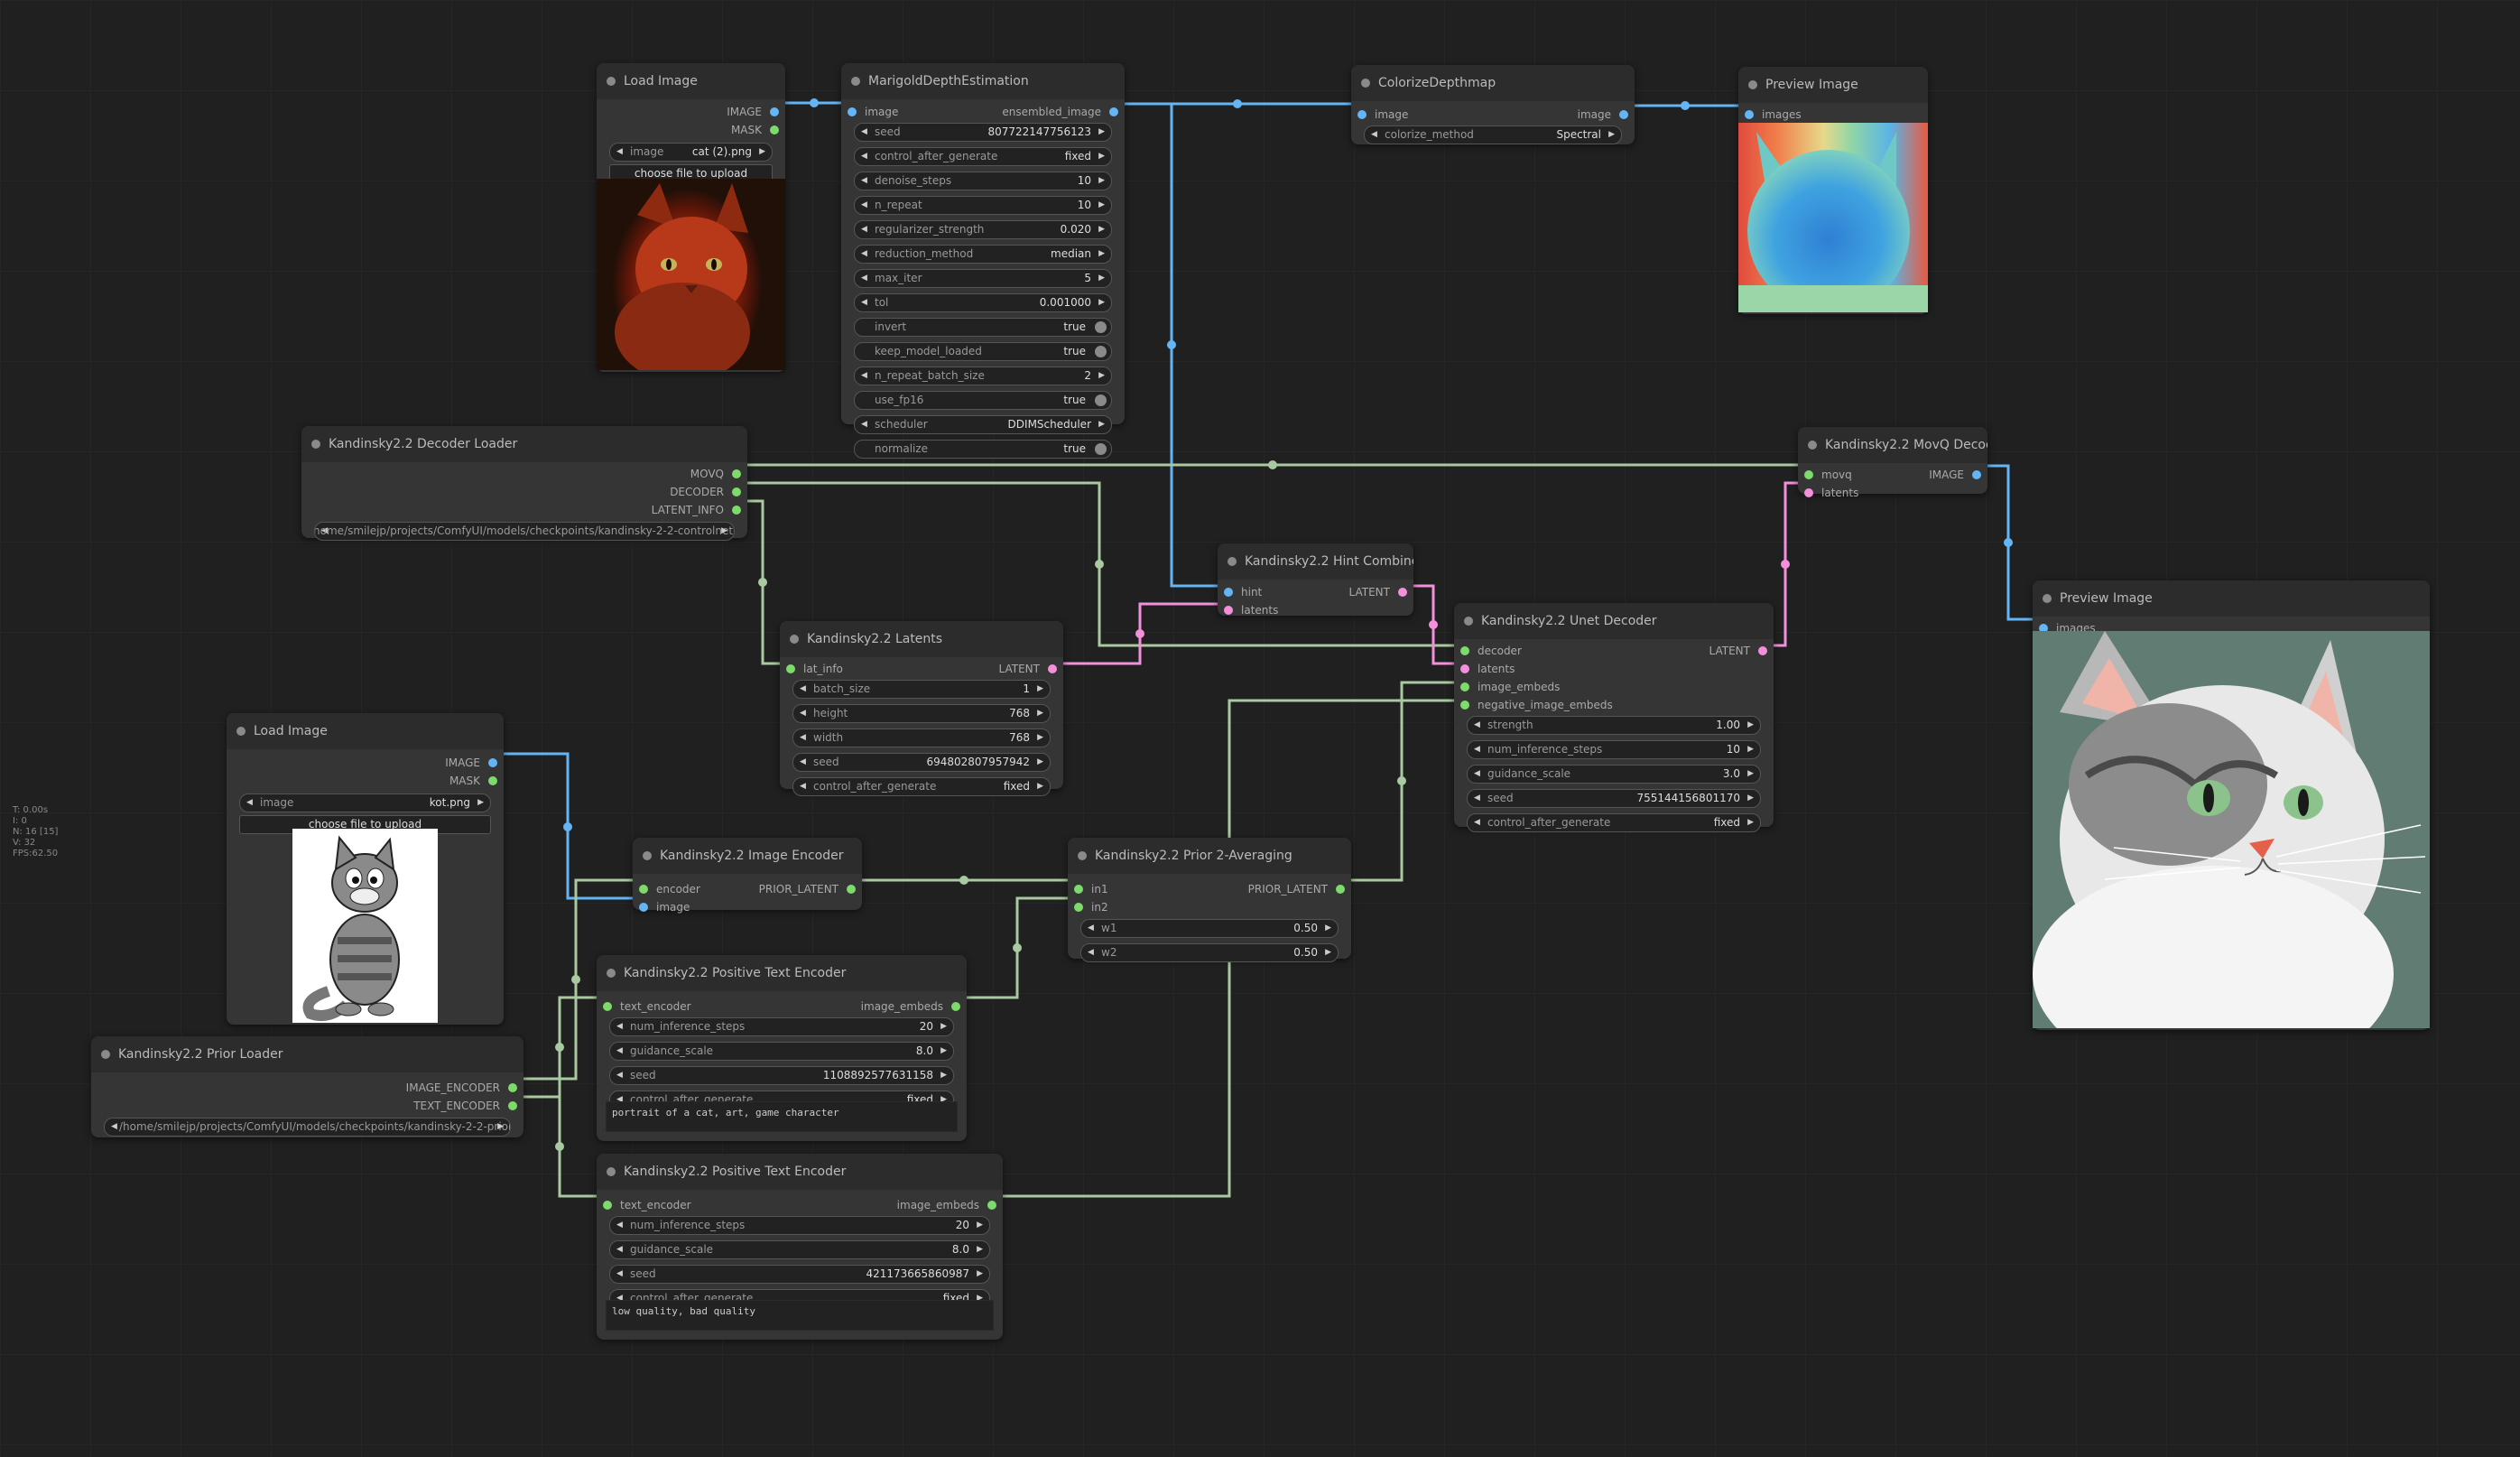  Describe the element at coordinates (799, 1225) in the screenshot. I see `widget-num-inference-steps: ◀ num_inference_steps 20 ▶` at that location.